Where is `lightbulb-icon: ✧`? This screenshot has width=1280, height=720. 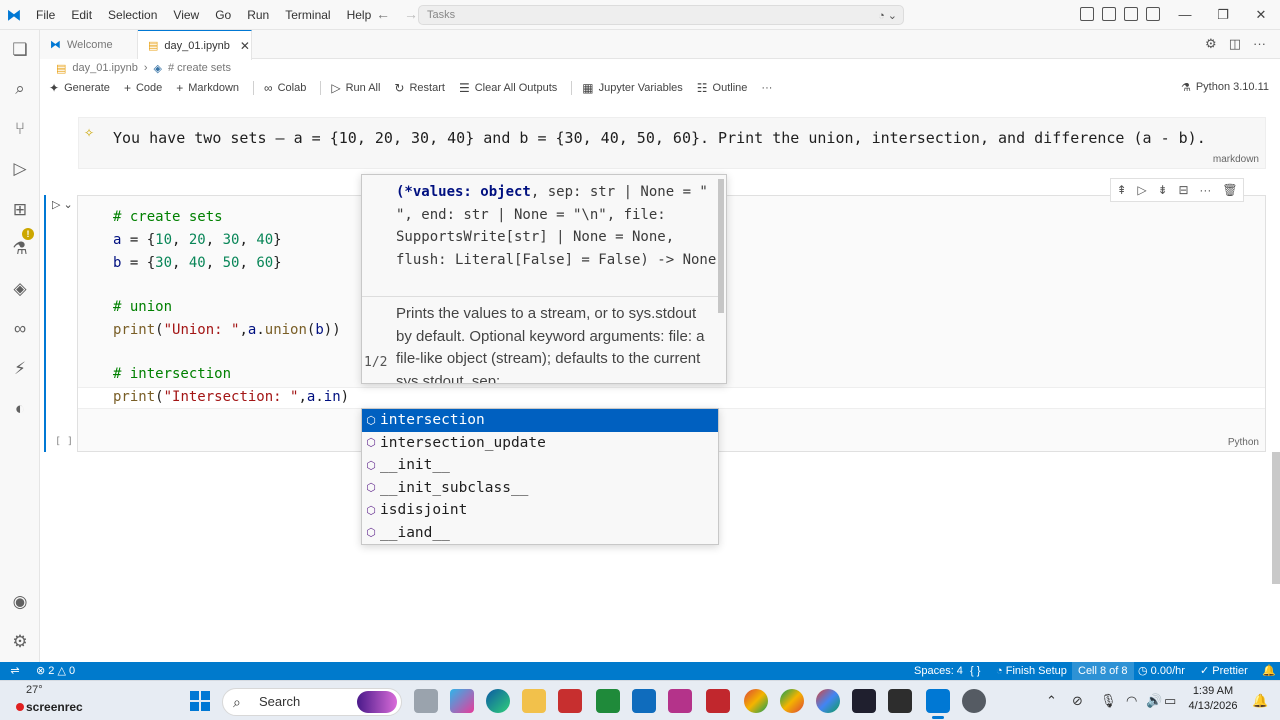
lightbulb-icon: ✧ is located at coordinates (89, 133).